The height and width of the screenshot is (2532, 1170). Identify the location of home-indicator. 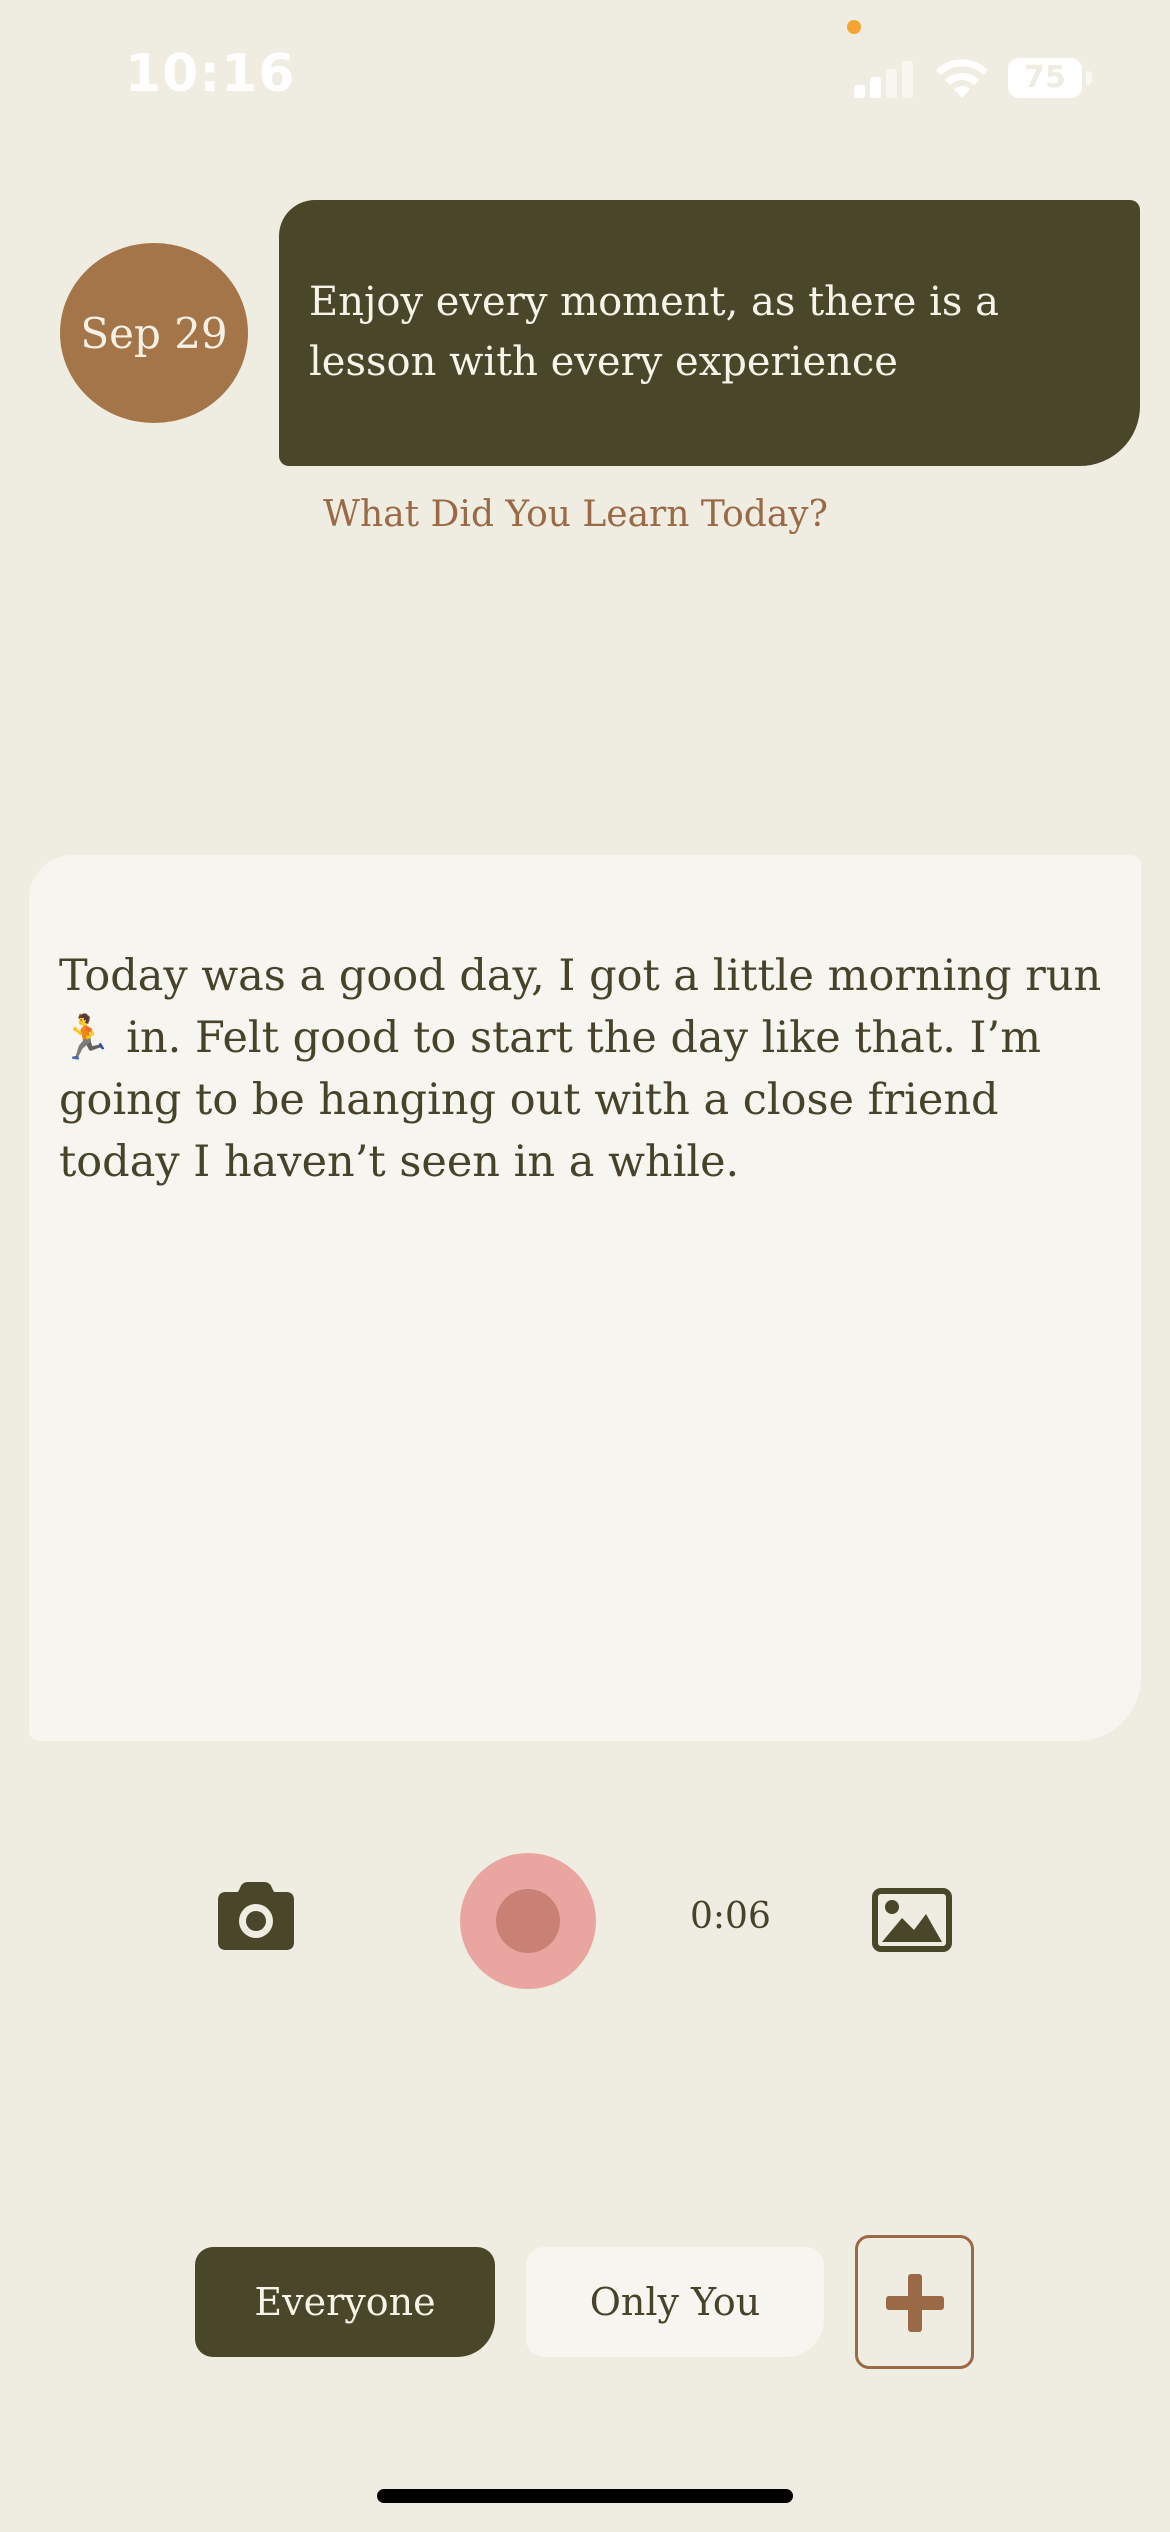
(585, 2496).